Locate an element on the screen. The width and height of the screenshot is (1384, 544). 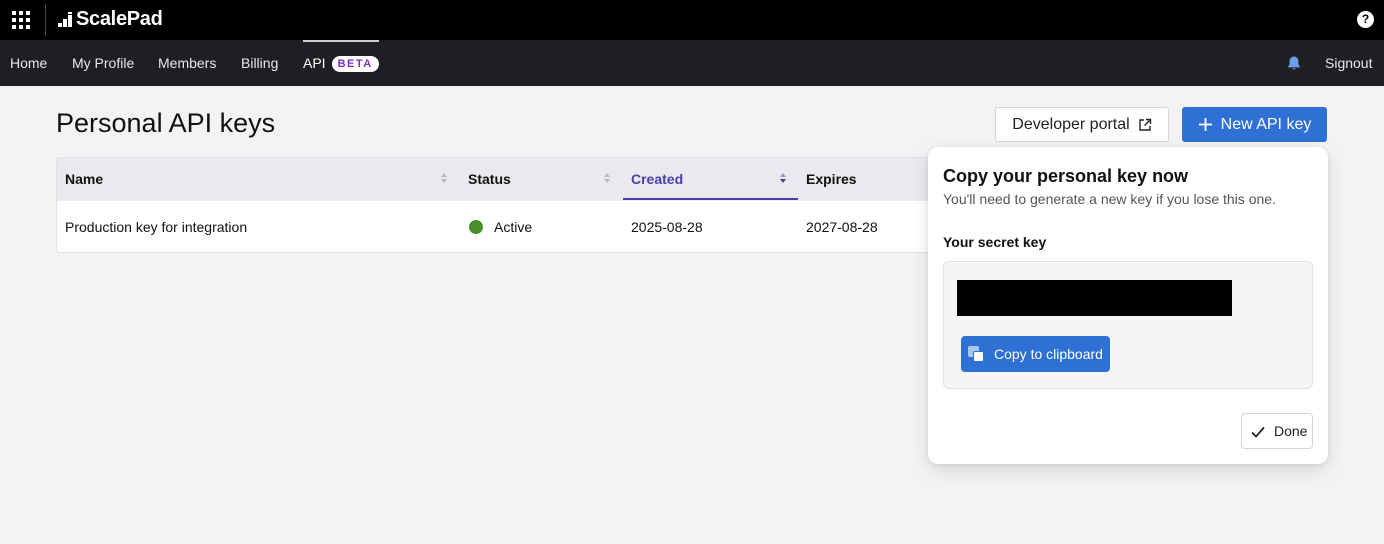
nav-item-members: Members is located at coordinates (187, 63).